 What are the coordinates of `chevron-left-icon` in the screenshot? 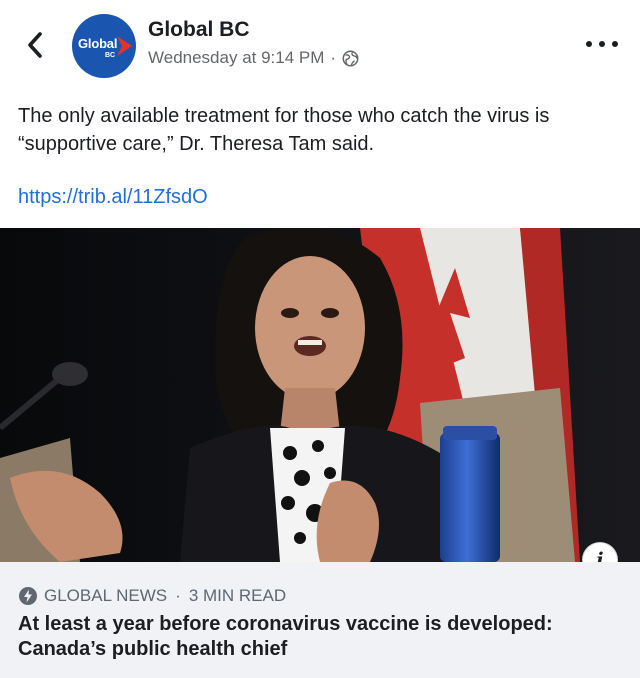 It's located at (35, 45).